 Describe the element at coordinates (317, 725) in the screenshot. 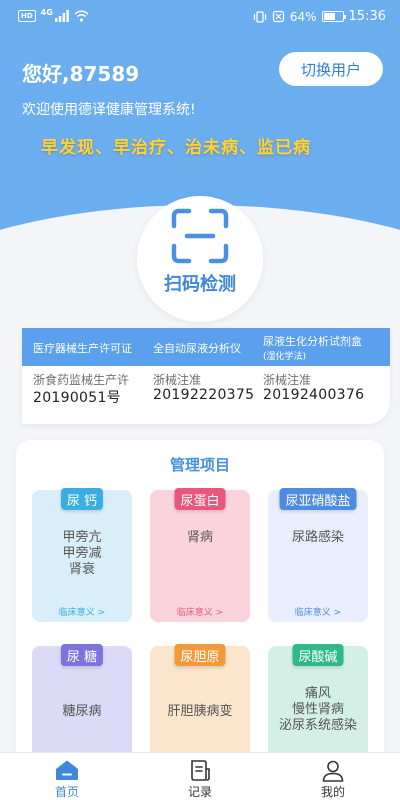

I see `condition-text: 泌尿系统感染` at that location.